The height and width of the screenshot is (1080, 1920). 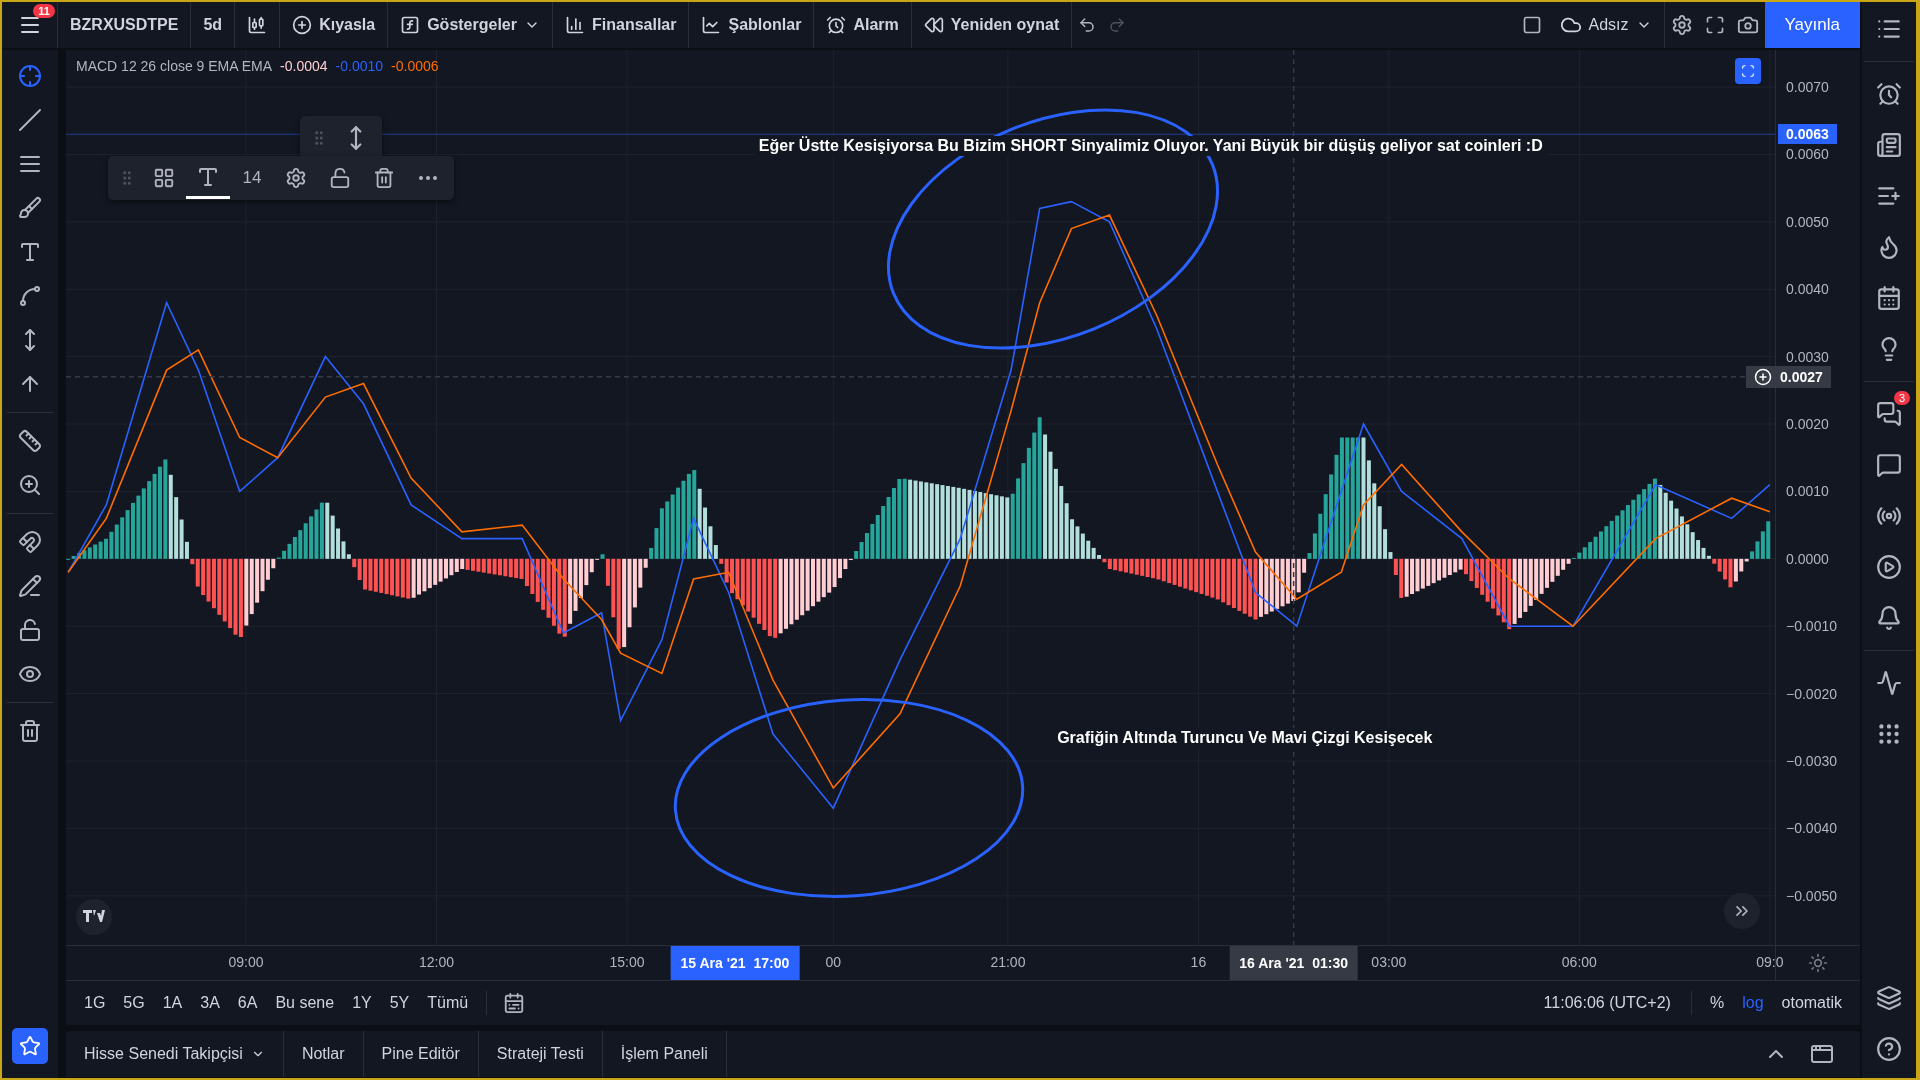 What do you see at coordinates (833, 962) in the screenshot?
I see `time-label: 00` at bounding box center [833, 962].